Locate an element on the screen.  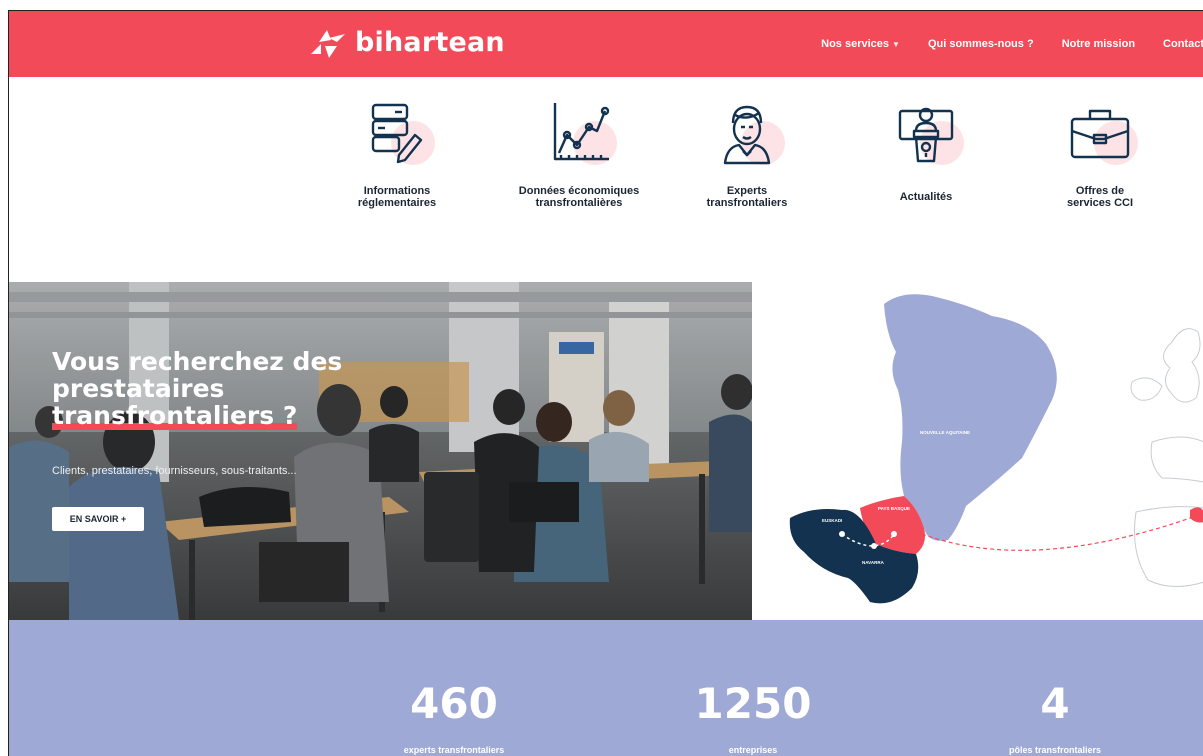
map-label-euskadi: EUSKADI is located at coordinates (832, 520).